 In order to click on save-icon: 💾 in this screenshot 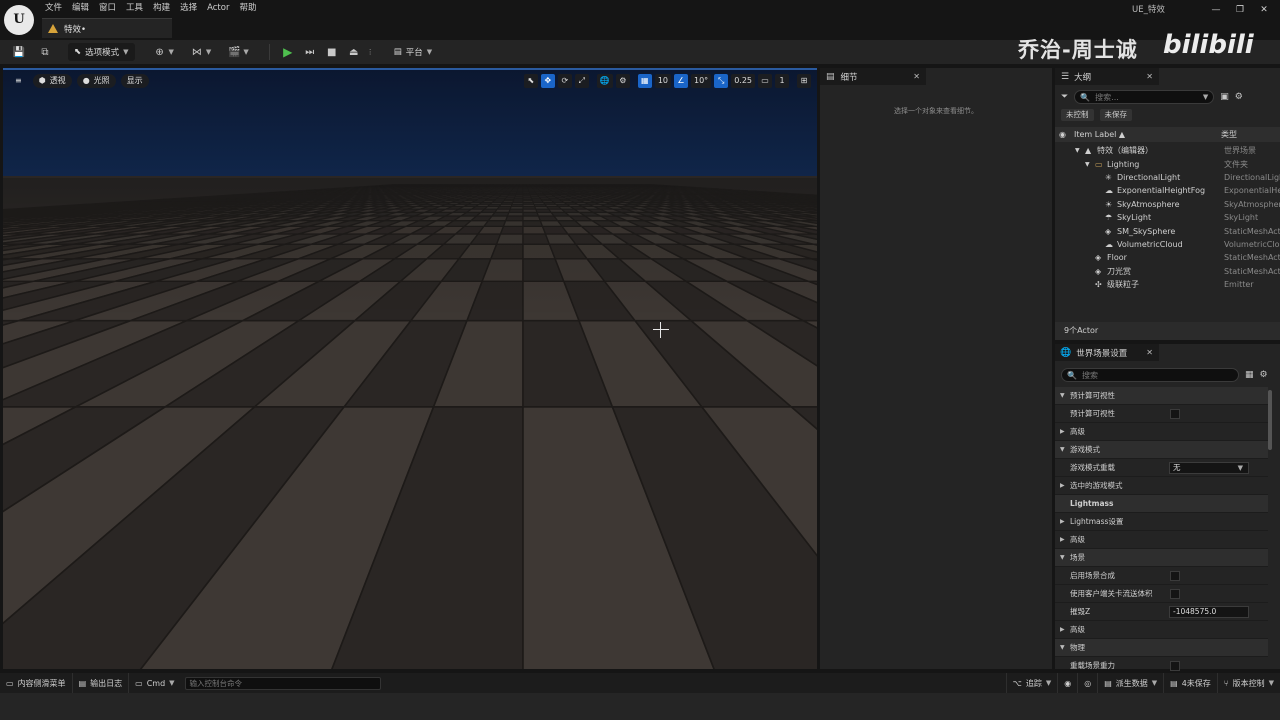, I will do `click(19, 52)`.